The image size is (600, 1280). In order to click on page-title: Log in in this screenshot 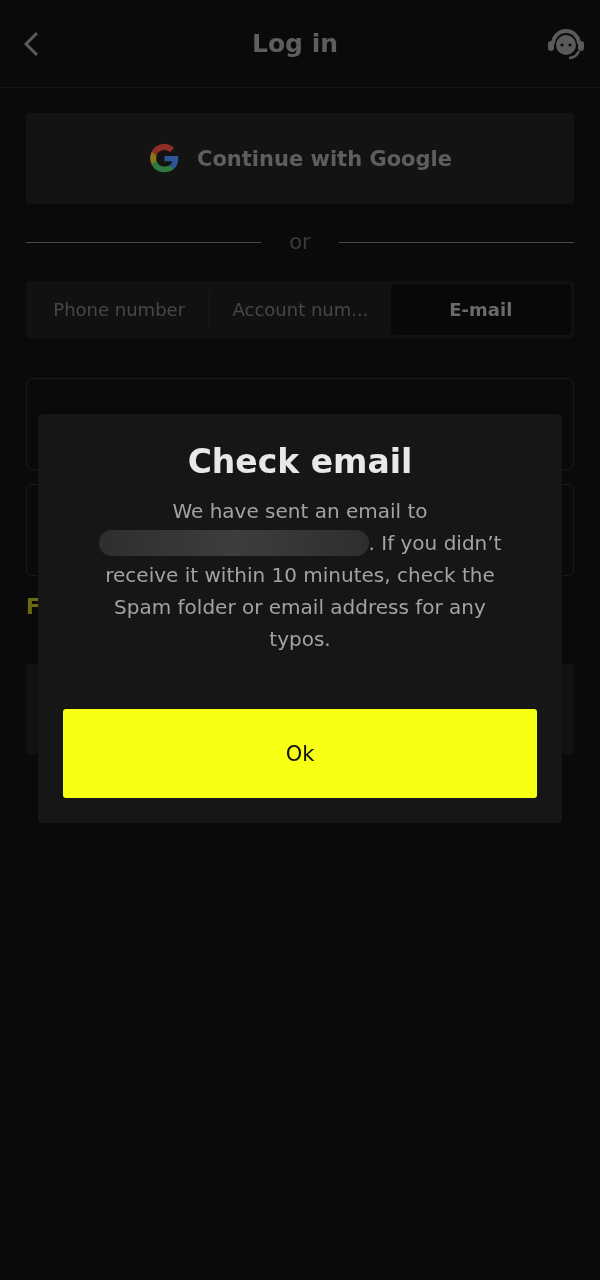, I will do `click(295, 43)`.